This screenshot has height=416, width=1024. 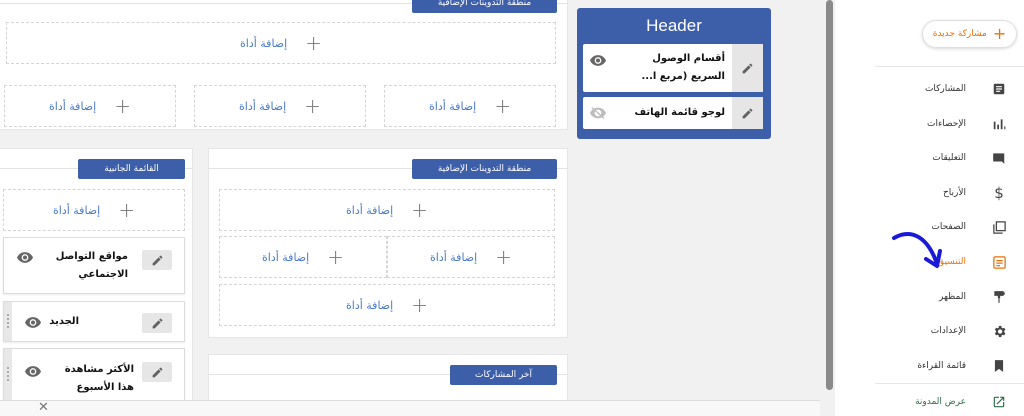 I want to click on sidebar-section-label: القائمة الجانبية, so click(x=131, y=169).